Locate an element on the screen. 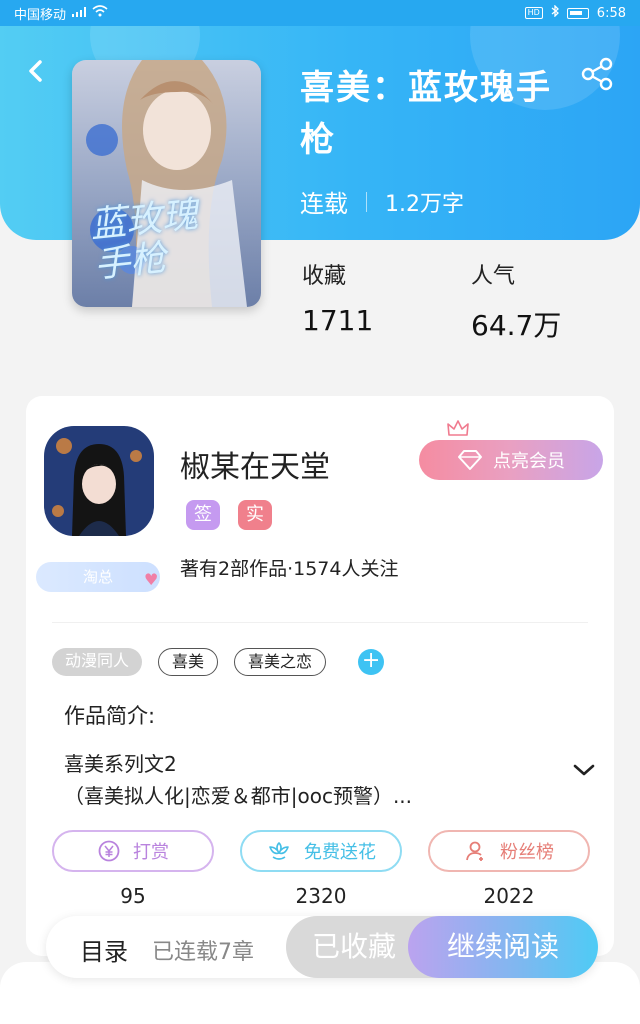  vip-button: 点亮会员 is located at coordinates (511, 460).